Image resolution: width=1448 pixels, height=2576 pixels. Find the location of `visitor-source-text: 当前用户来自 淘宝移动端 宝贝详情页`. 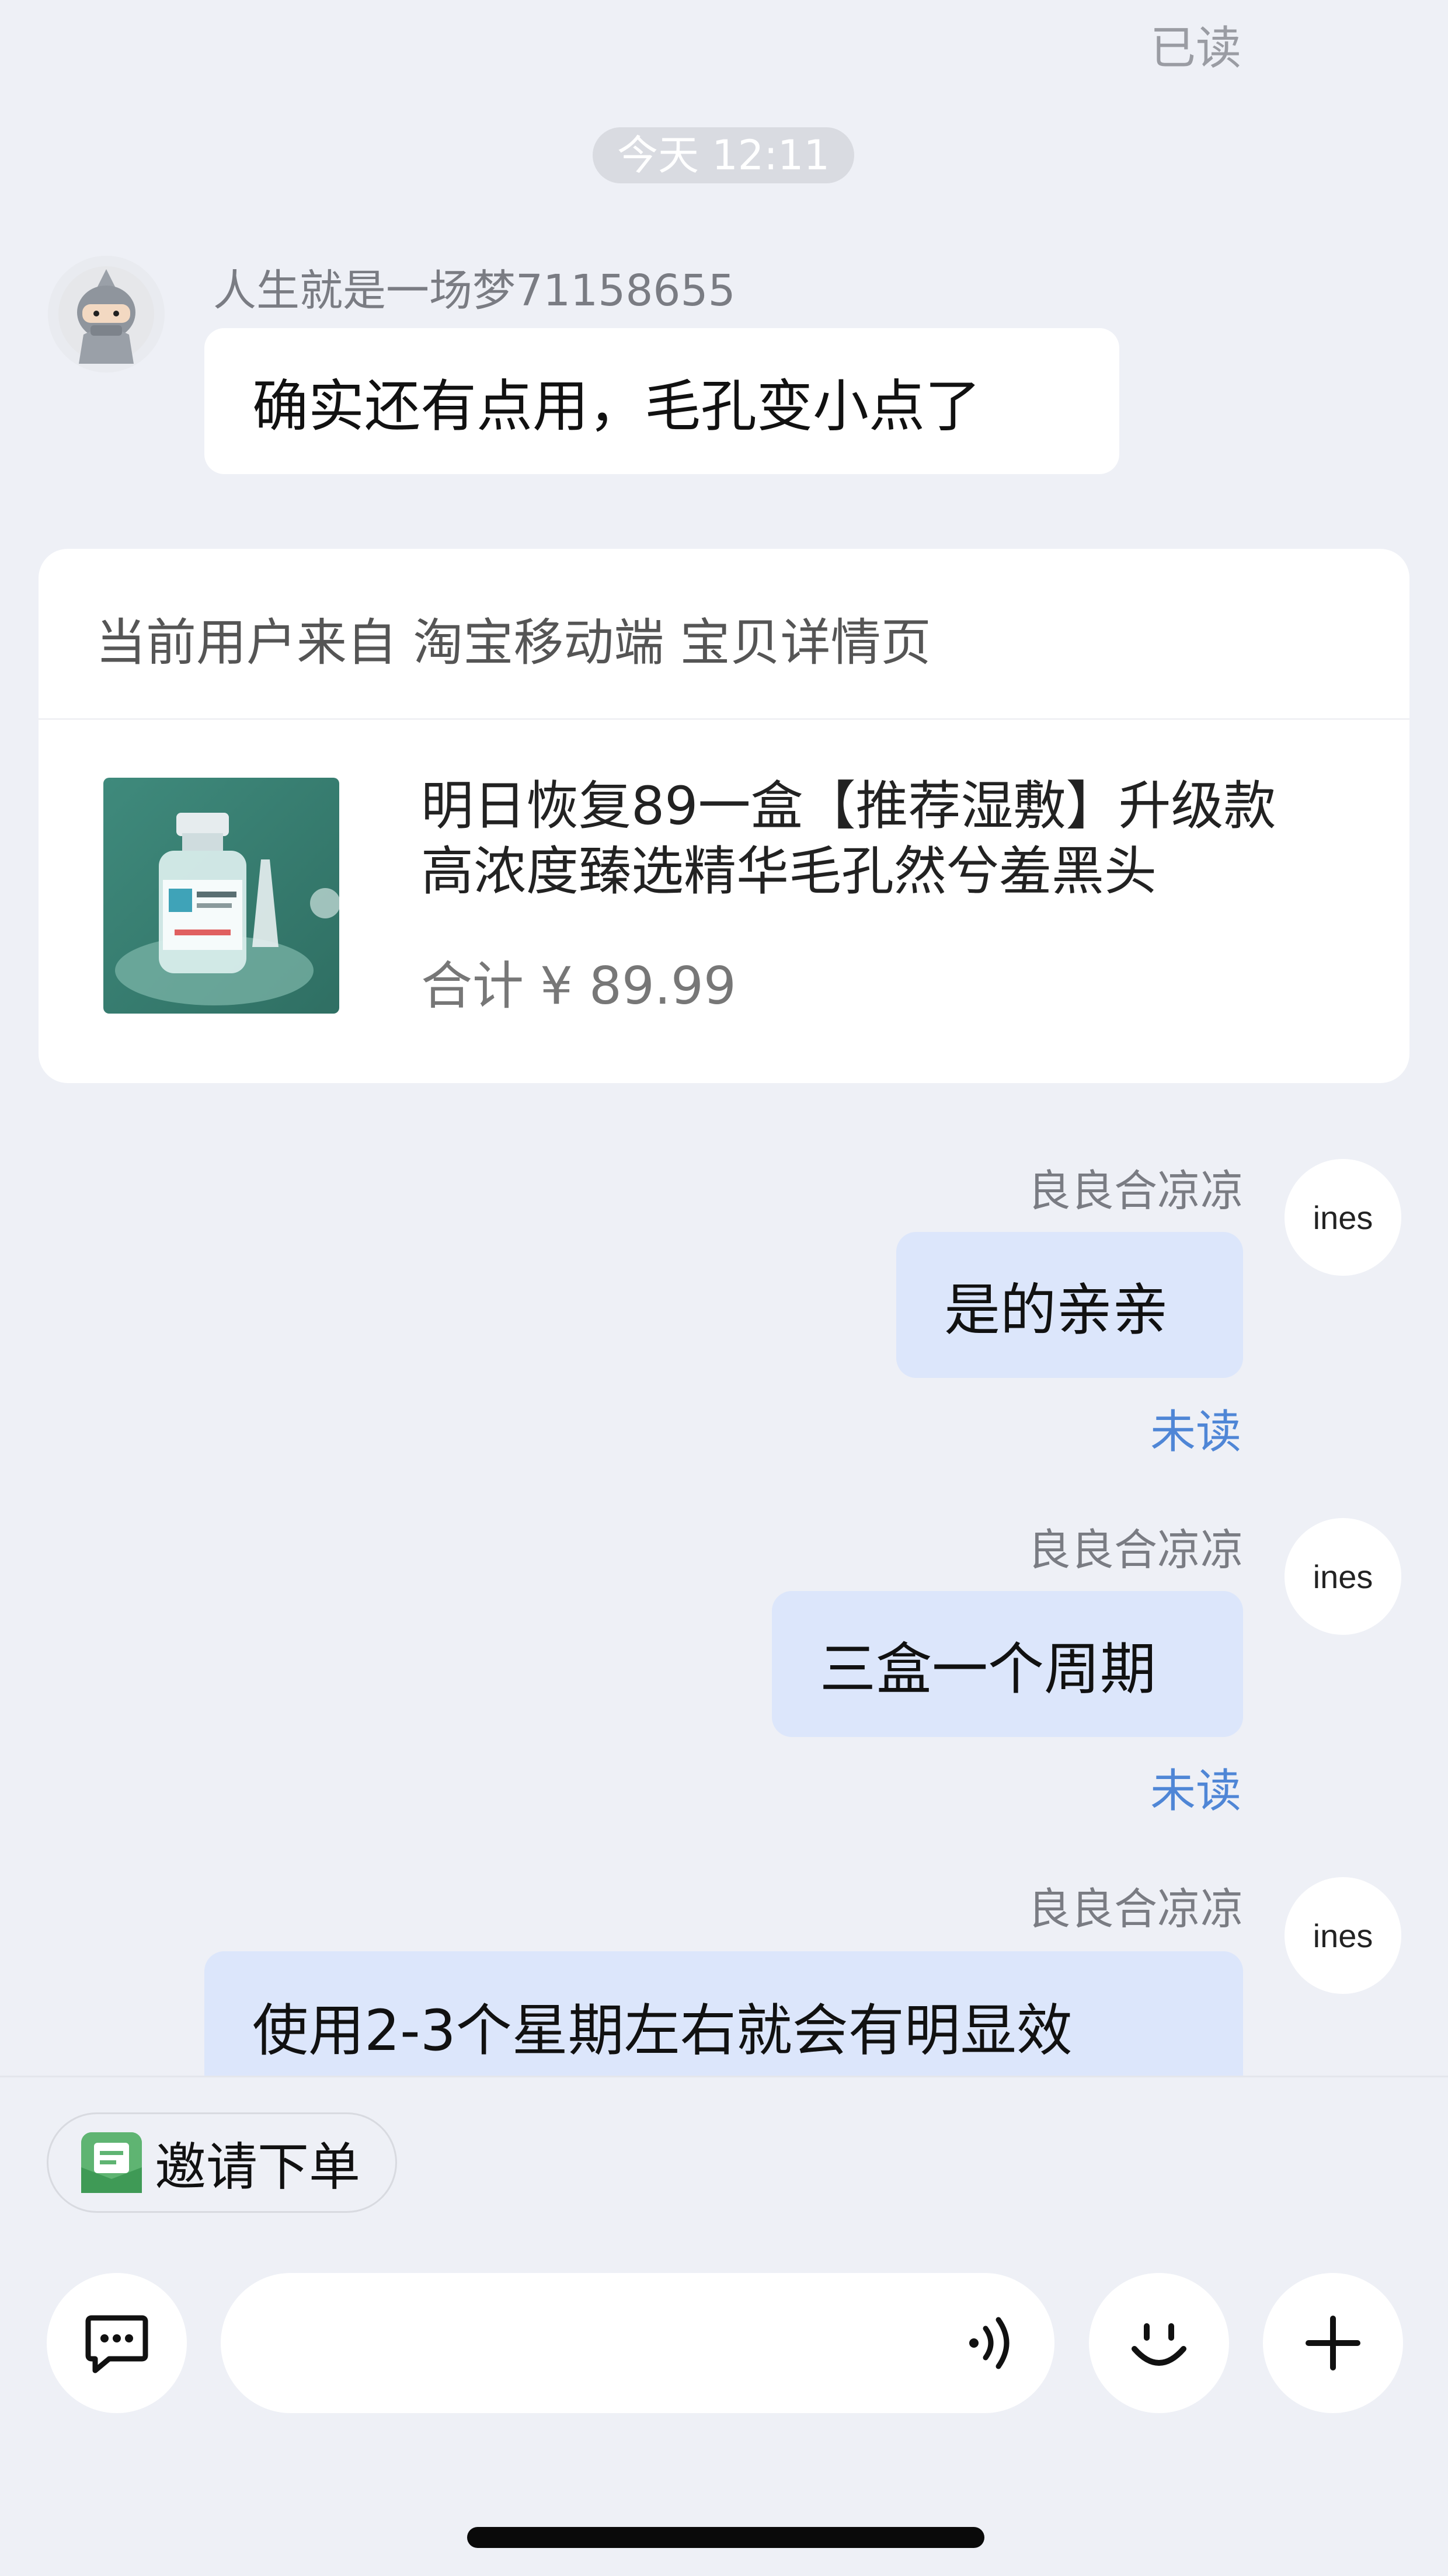

visitor-source-text: 当前用户来自 淘宝移动端 宝贝详情页 is located at coordinates (513, 643).